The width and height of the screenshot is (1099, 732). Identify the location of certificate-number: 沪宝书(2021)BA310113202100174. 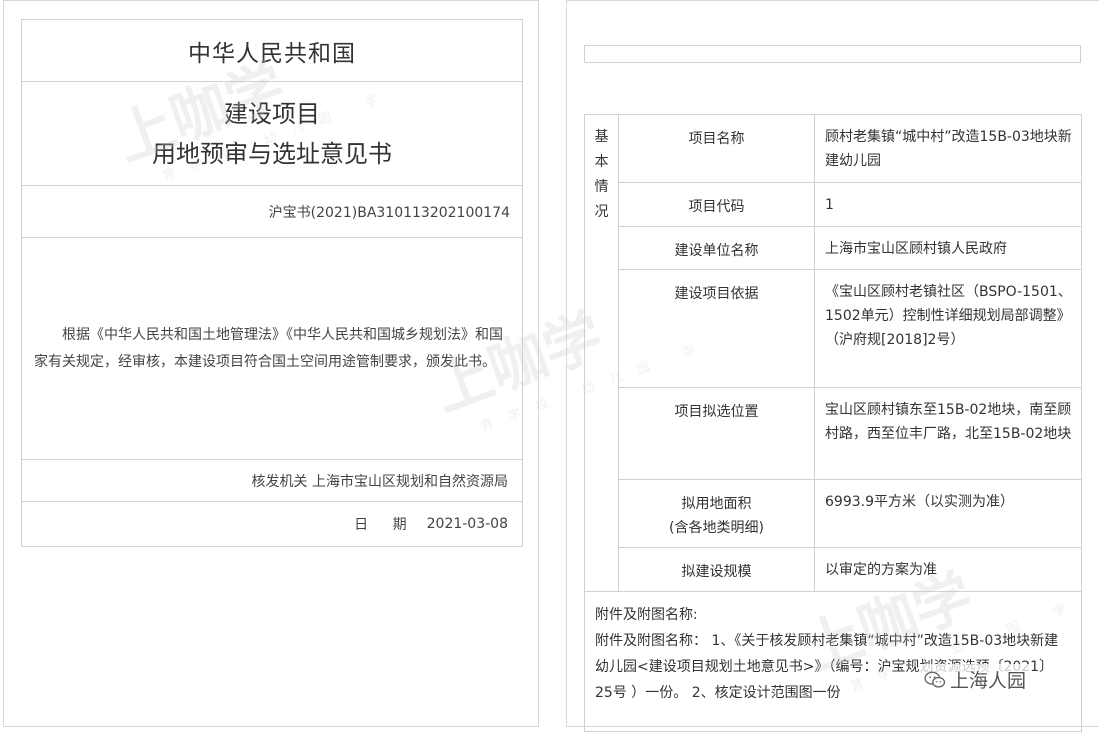
(272, 212).